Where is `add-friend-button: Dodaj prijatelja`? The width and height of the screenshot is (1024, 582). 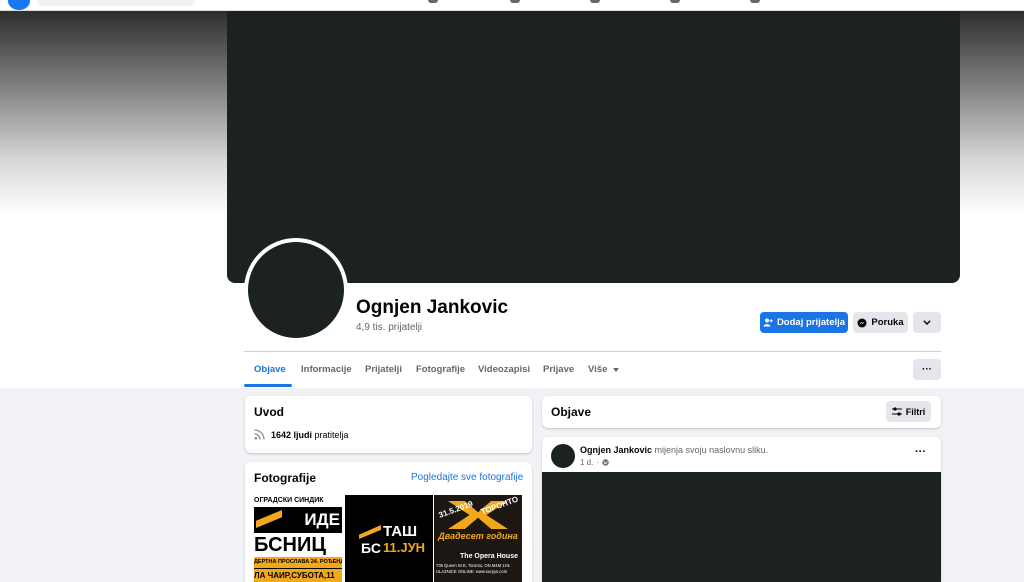
add-friend-button: Dodaj prijatelja is located at coordinates (804, 322).